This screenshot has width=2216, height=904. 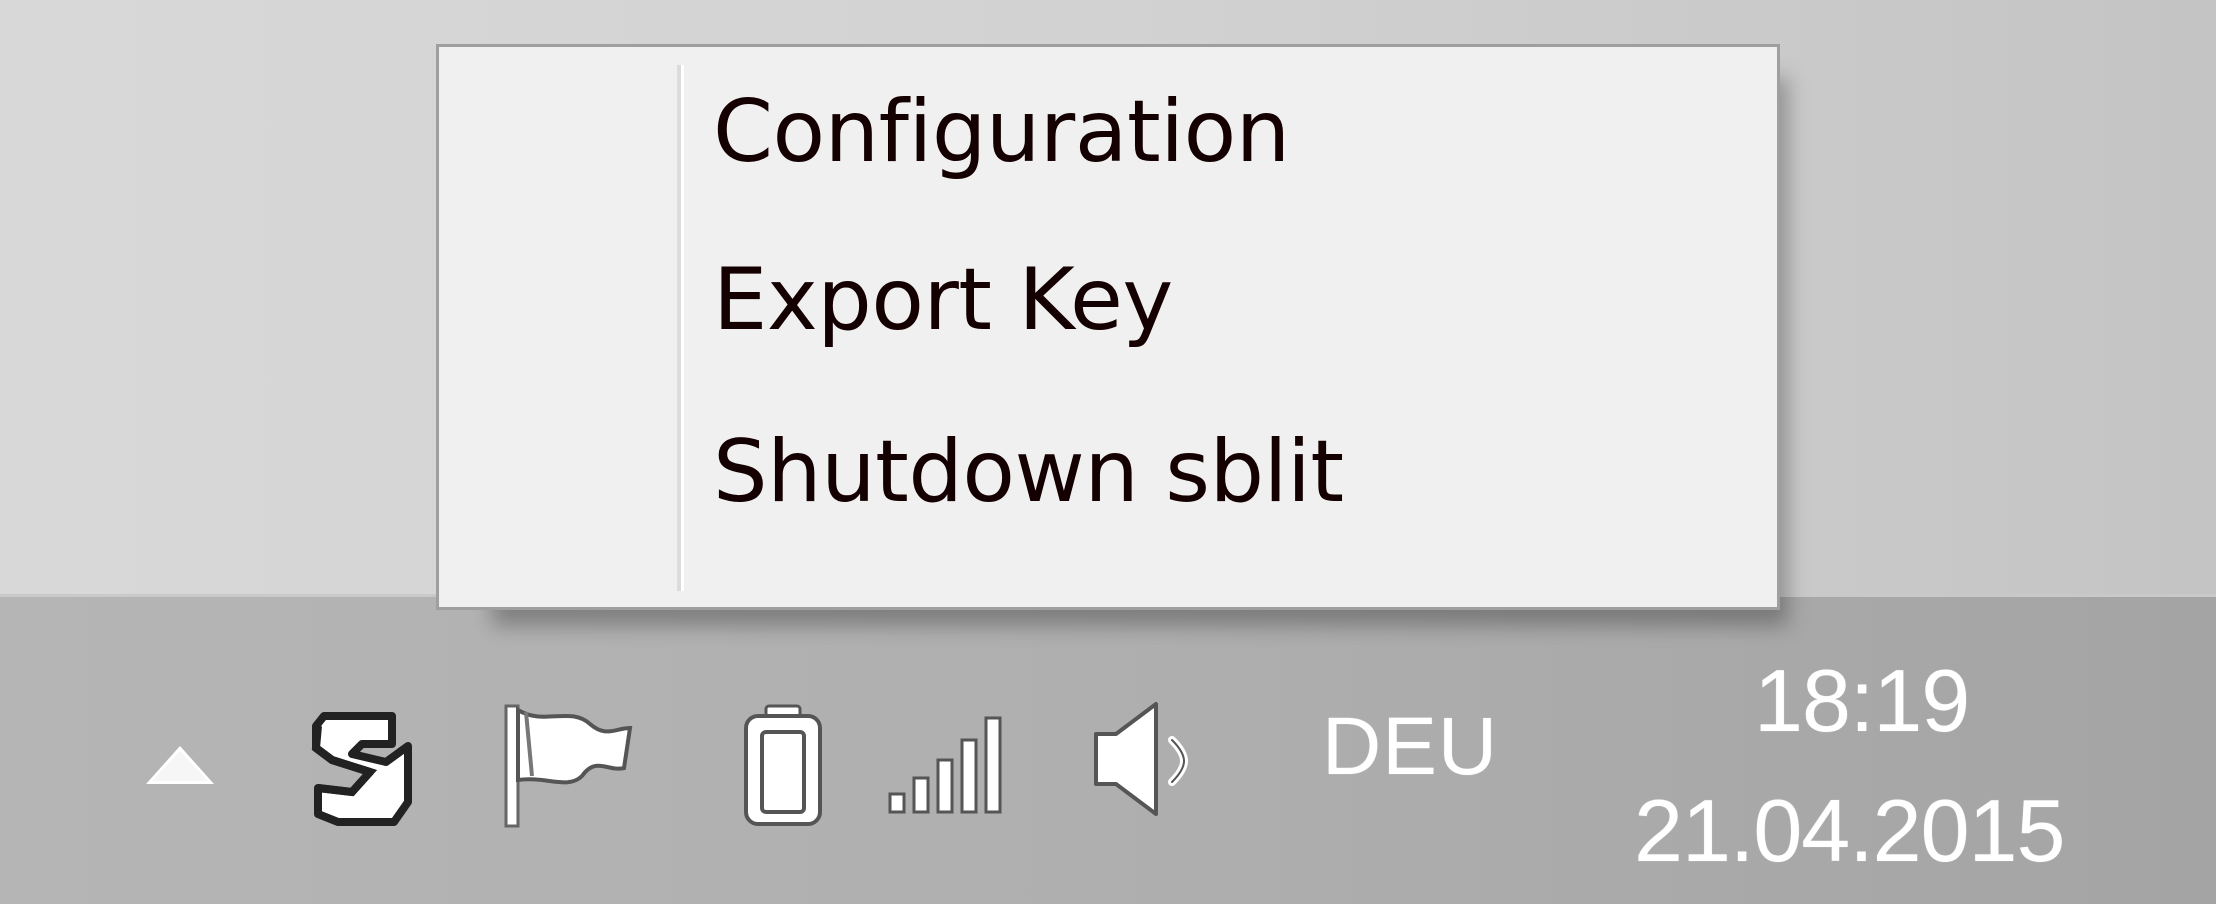 I want to click on menu-item-shutdown-sblit: Shutdown sblit, so click(x=1108, y=472).